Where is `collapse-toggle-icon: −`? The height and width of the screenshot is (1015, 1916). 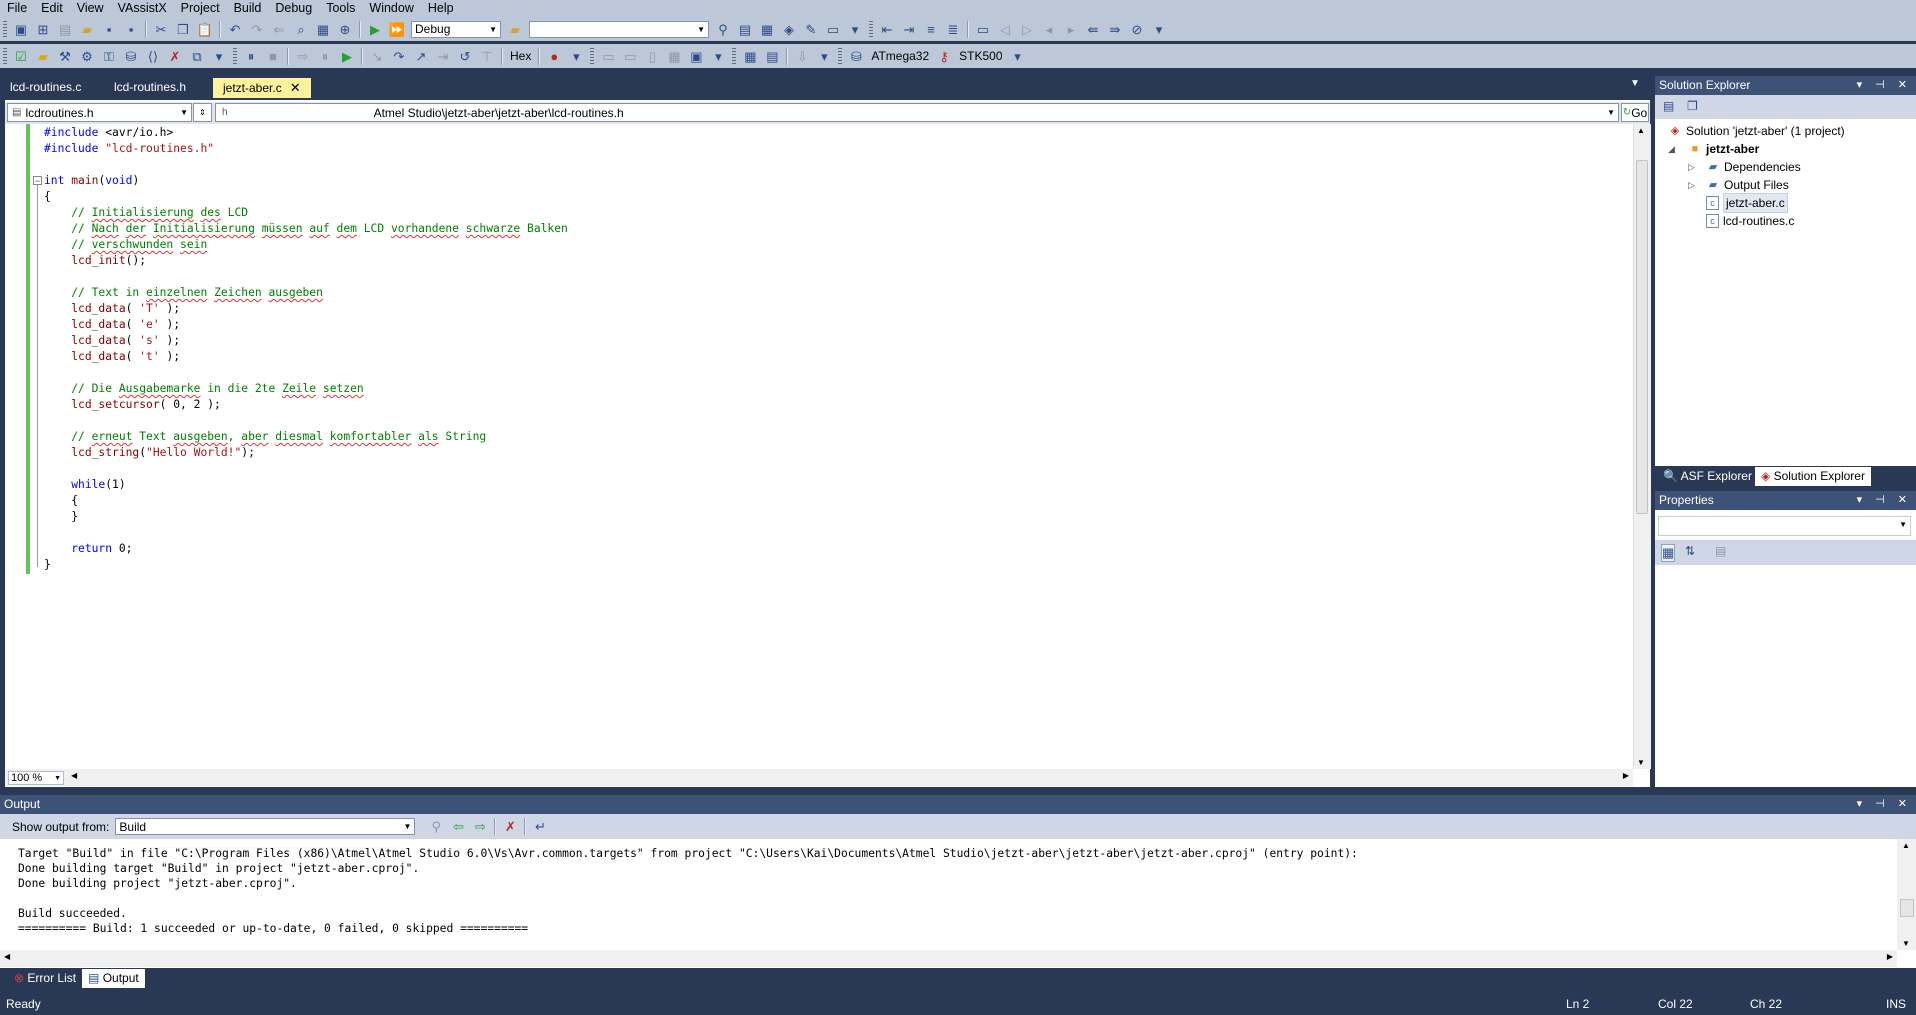
collapse-toggle-icon: − is located at coordinates (37, 181).